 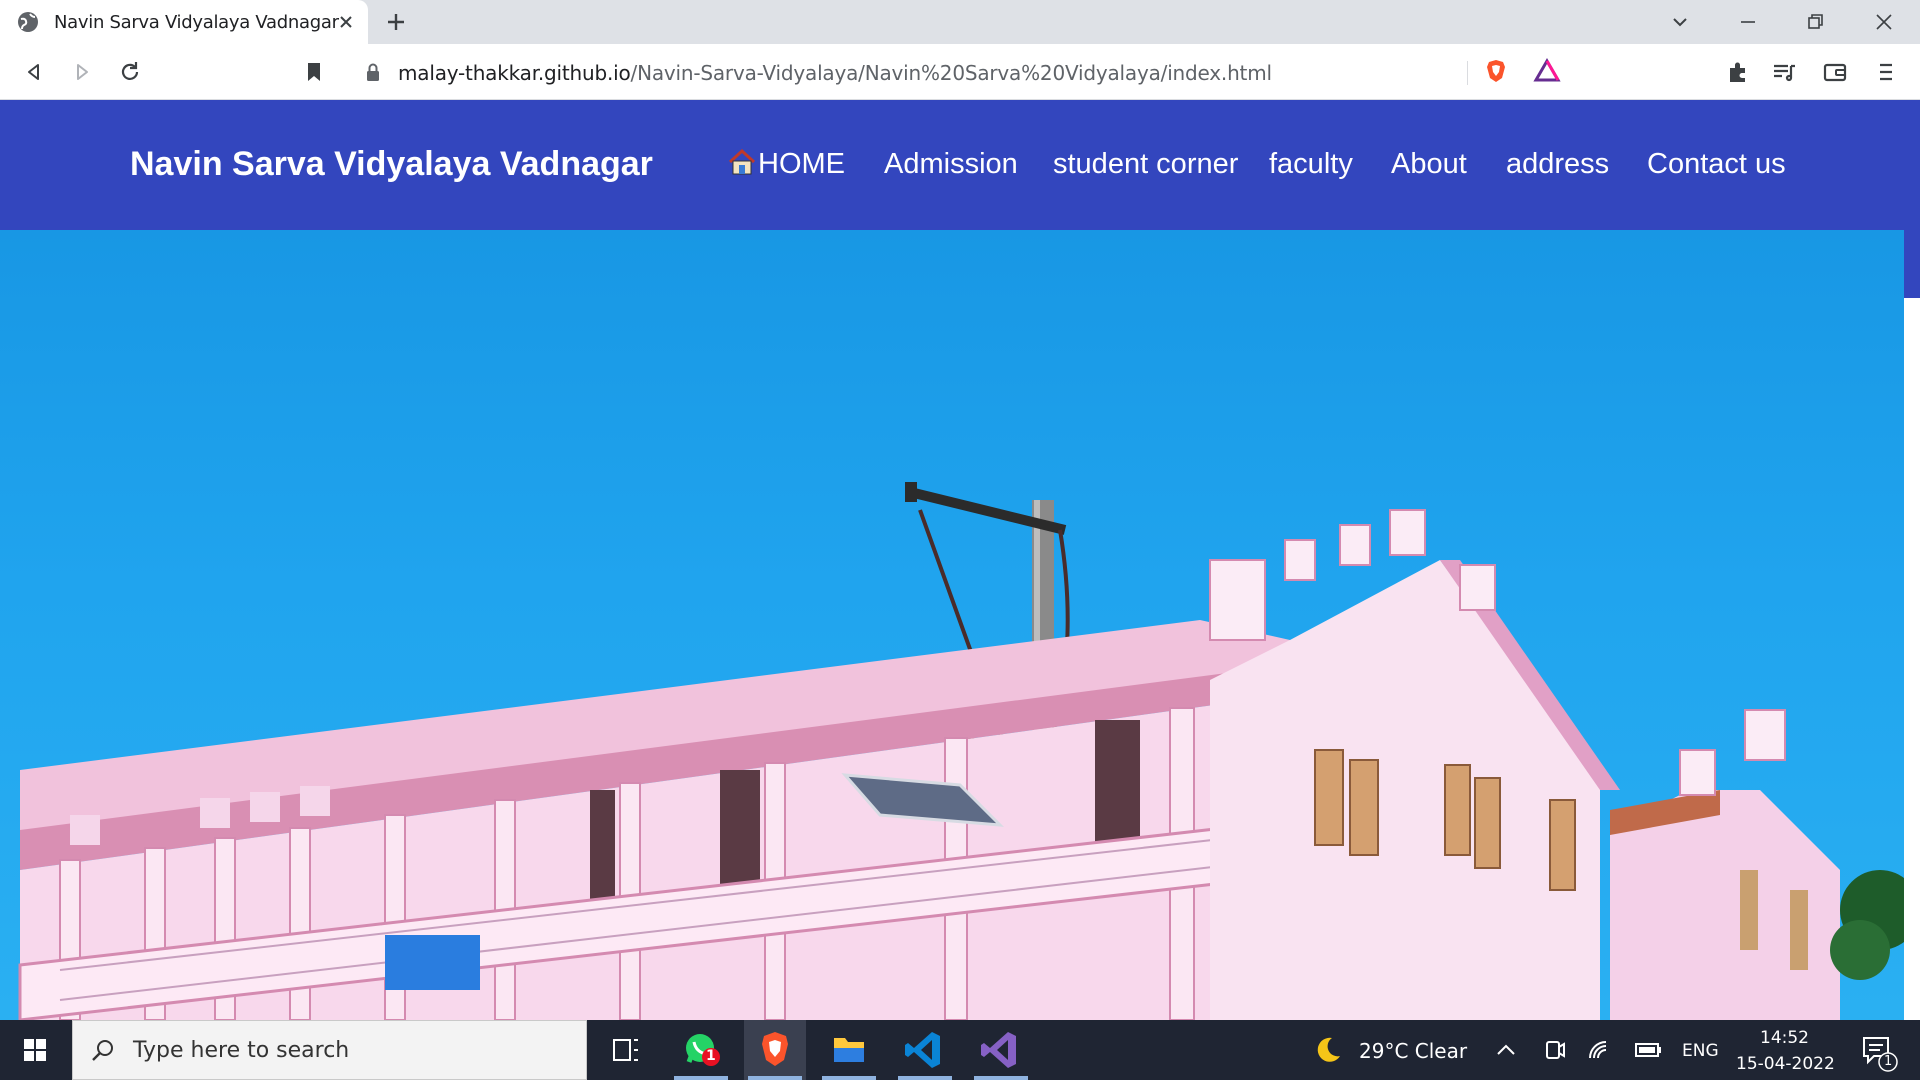 I want to click on visual-studio-app, so click(x=1001, y=1050).